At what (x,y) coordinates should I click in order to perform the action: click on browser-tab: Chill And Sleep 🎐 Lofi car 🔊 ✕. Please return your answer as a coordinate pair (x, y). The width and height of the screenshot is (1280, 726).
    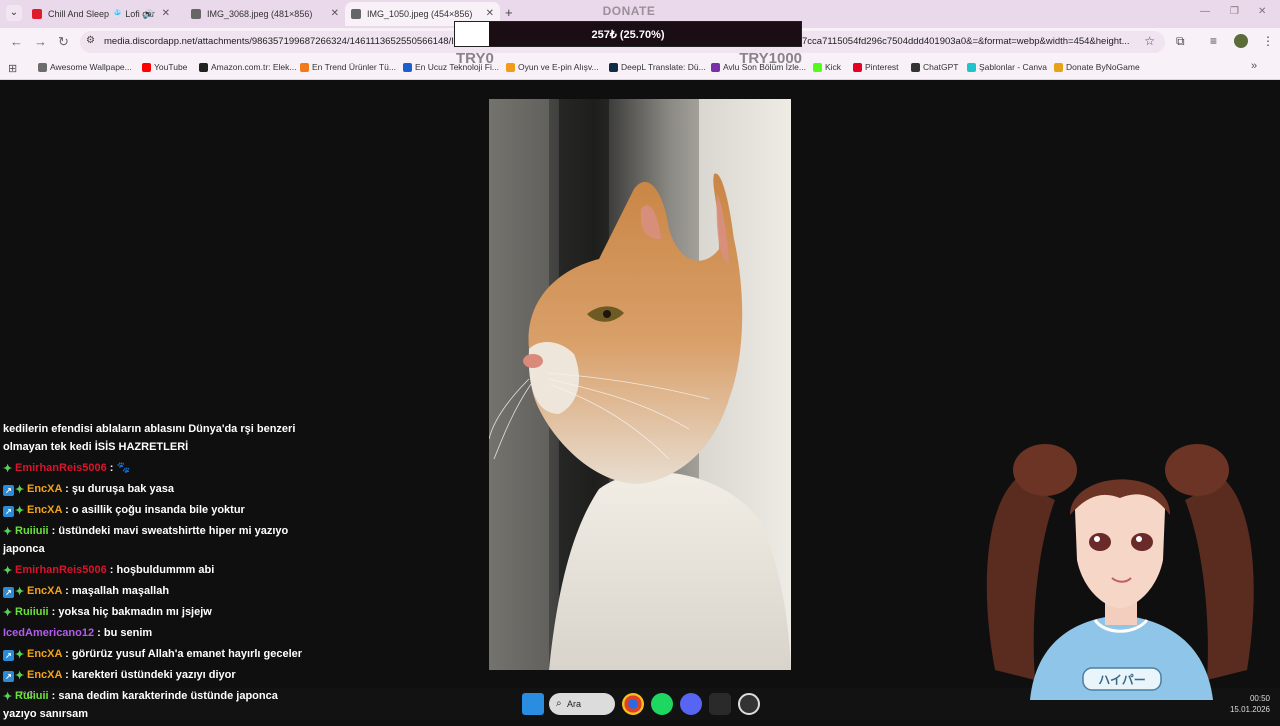
    Looking at the image, I should click on (101, 14).